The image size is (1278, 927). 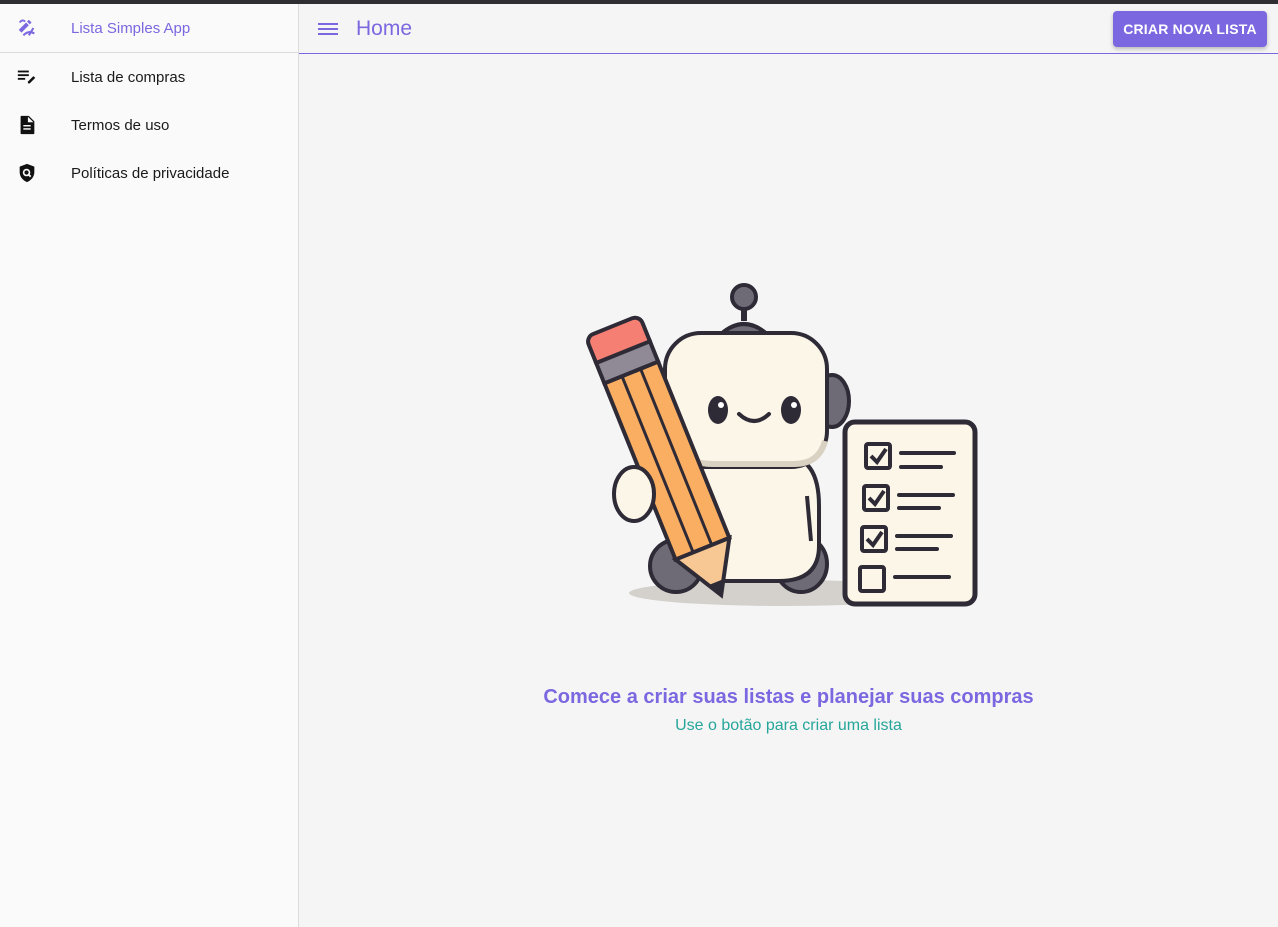 What do you see at coordinates (27, 125) in the screenshot?
I see `document-icon` at bounding box center [27, 125].